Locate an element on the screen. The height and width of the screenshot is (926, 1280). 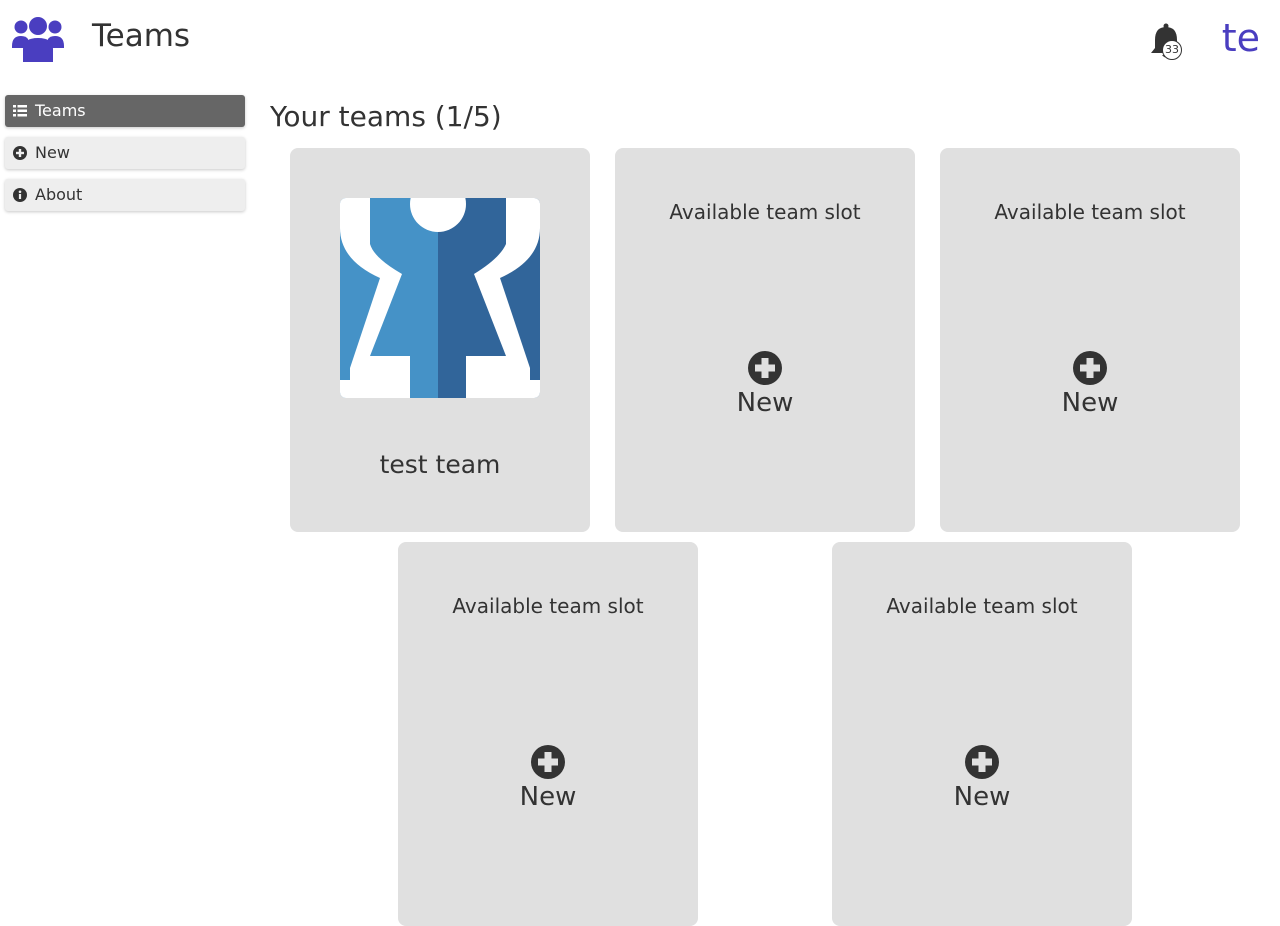
page-title: Teams is located at coordinates (141, 36).